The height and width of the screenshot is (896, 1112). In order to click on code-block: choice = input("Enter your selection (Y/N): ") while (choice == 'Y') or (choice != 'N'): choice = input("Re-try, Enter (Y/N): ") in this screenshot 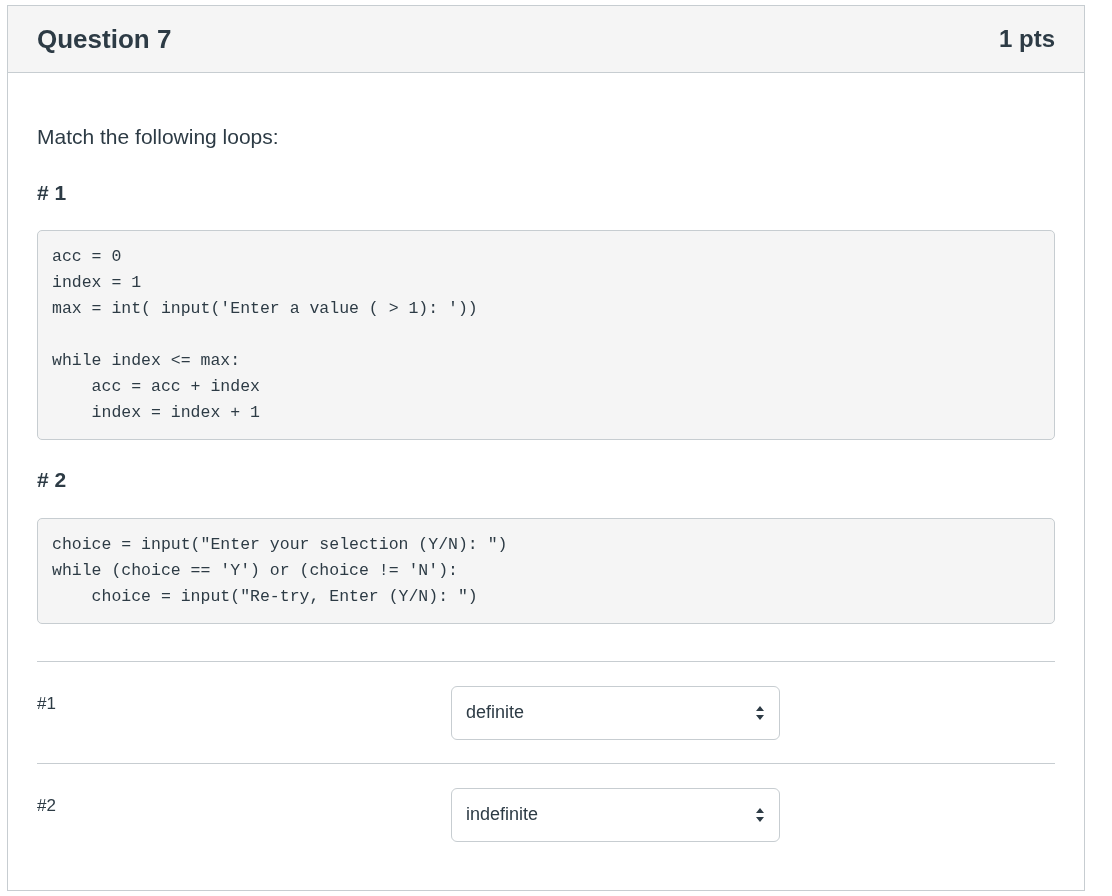, I will do `click(546, 570)`.